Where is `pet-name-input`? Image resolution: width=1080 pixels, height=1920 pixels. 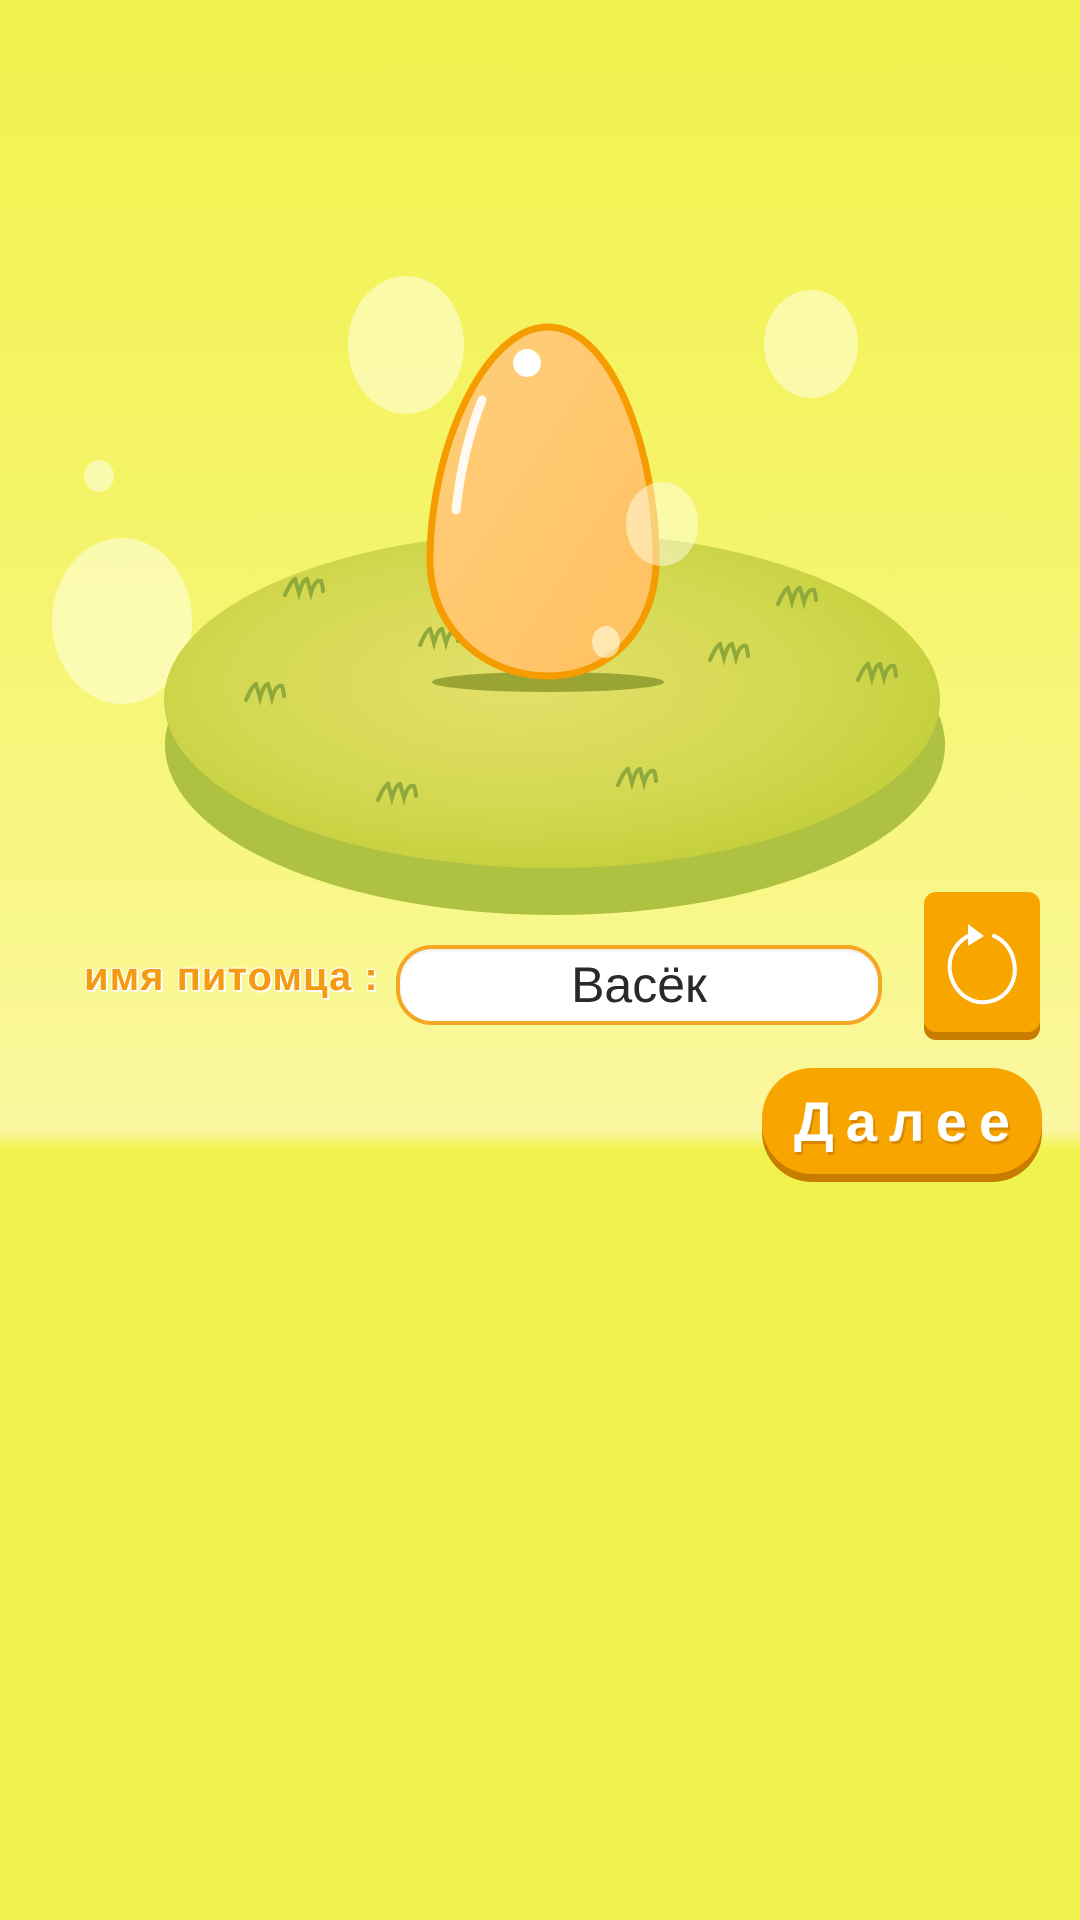
pet-name-input is located at coordinates (639, 985).